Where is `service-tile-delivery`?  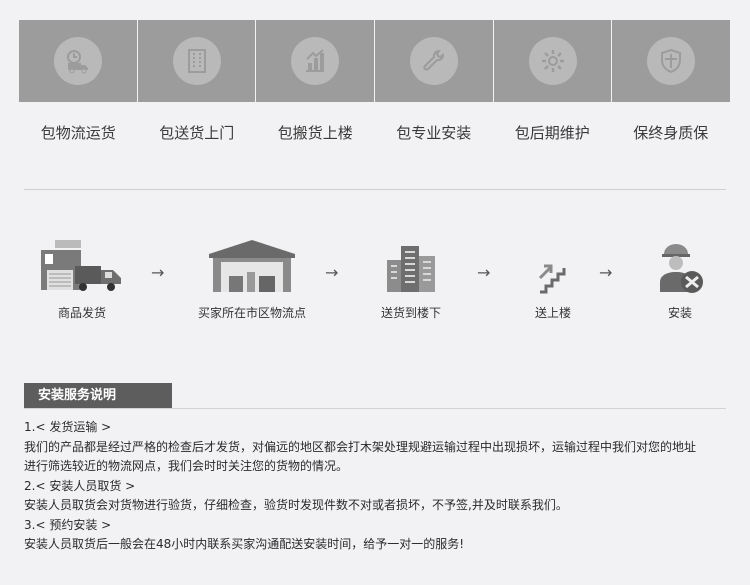
service-tile-delivery is located at coordinates (197, 61).